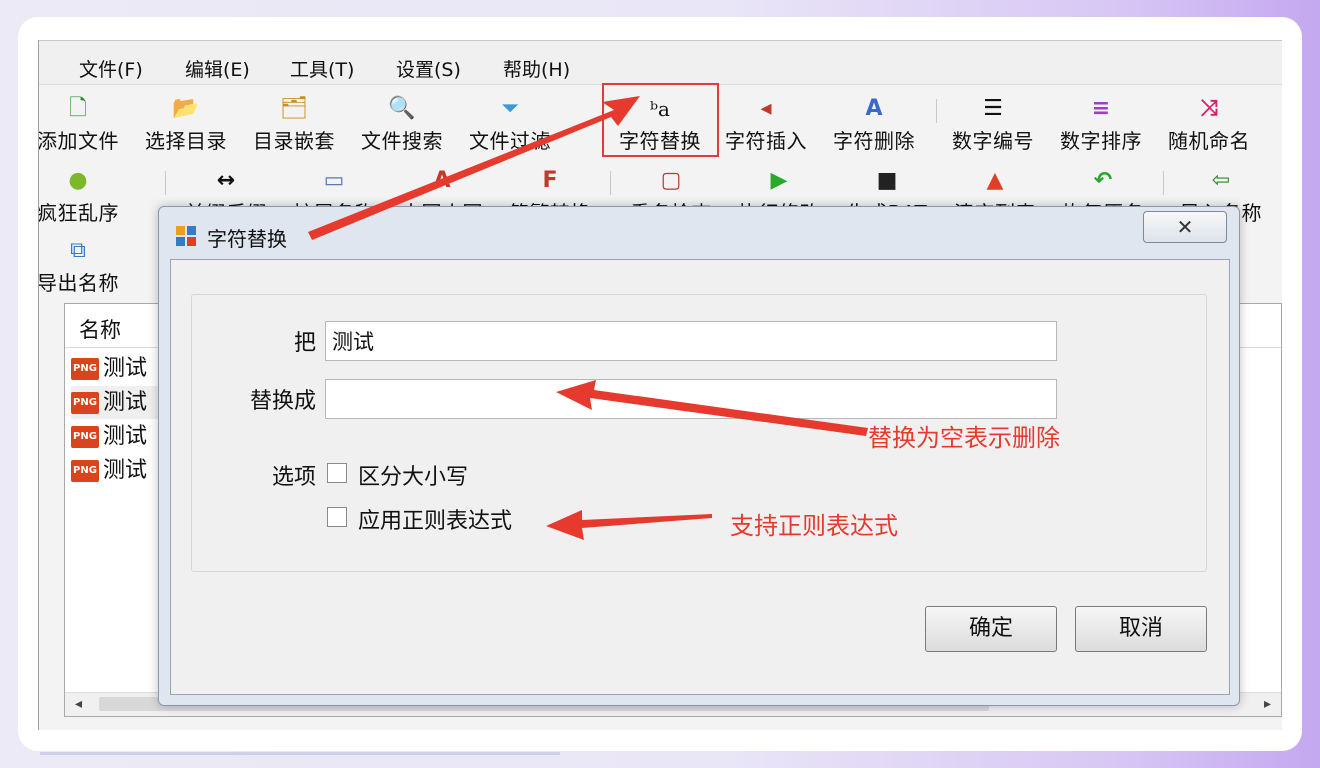 This screenshot has height=768, width=1320. Describe the element at coordinates (282, 401) in the screenshot. I see `replace-label: 替换成` at that location.